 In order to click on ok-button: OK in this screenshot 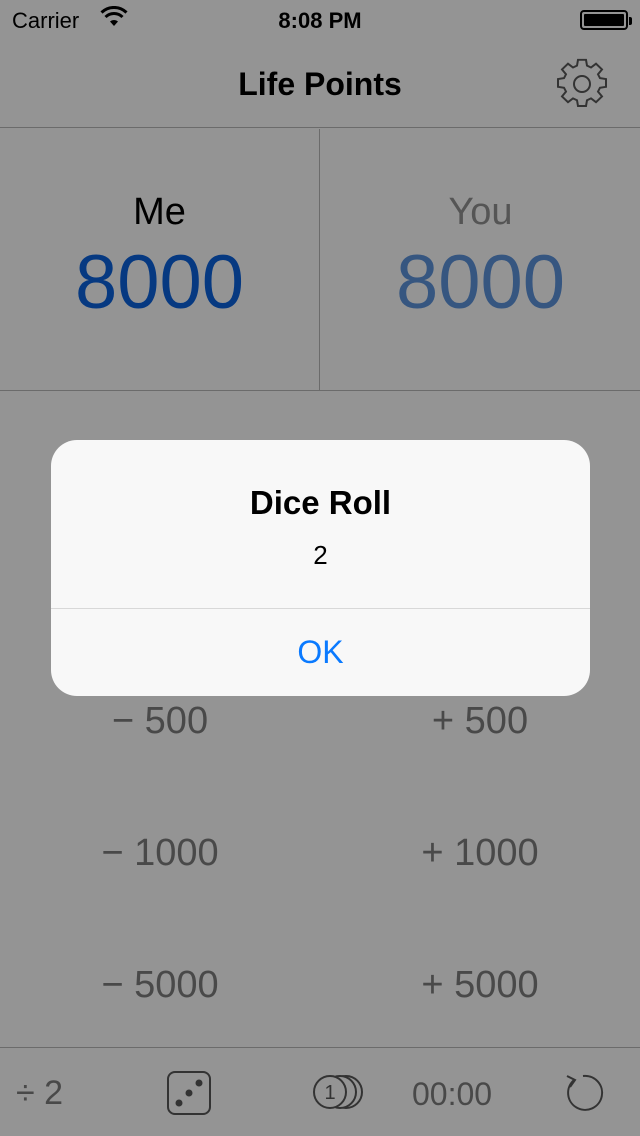, I will do `click(320, 652)`.